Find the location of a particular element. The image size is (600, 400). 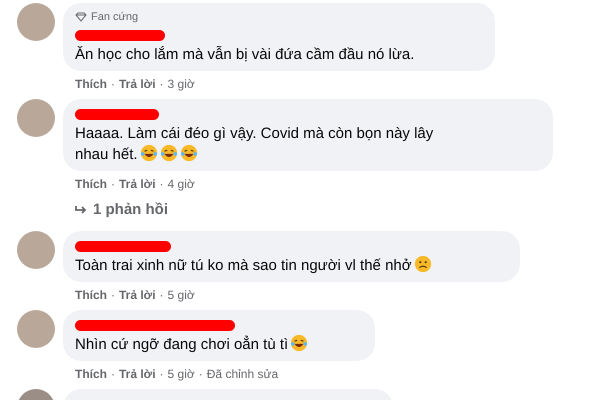

diamond-icon is located at coordinates (81, 17).